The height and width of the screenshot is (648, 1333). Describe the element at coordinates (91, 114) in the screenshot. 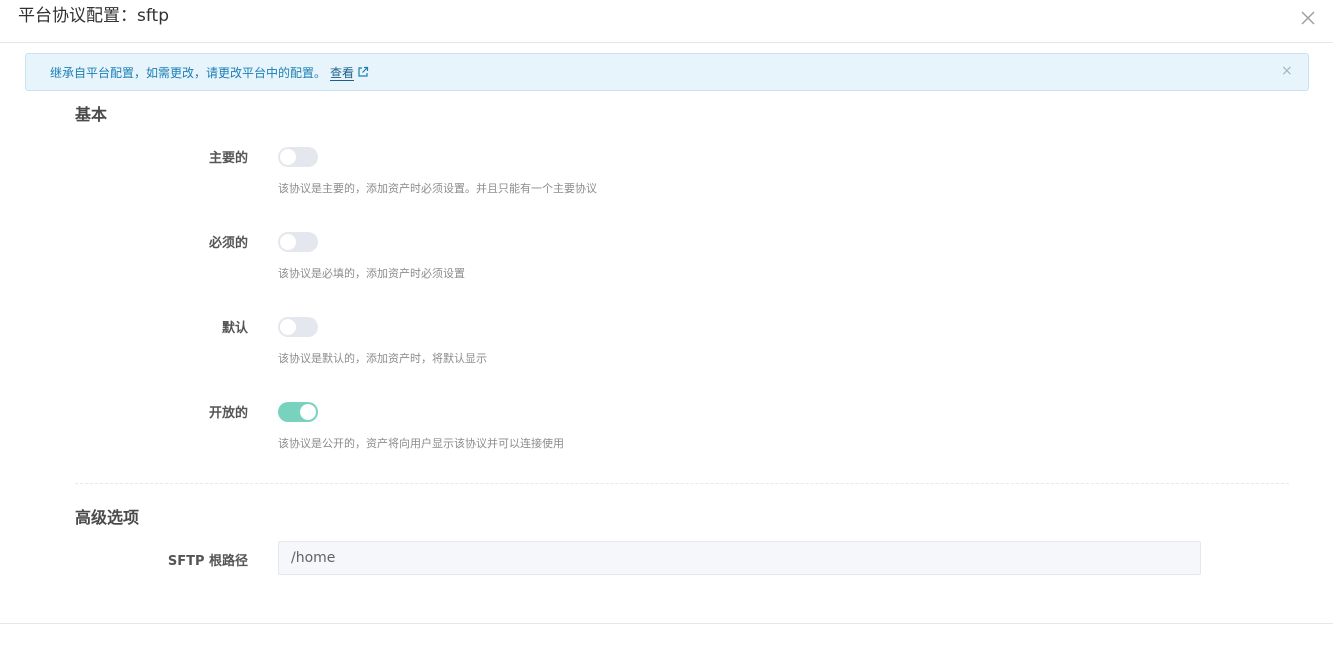

I see `section-basic-title: 基本` at that location.